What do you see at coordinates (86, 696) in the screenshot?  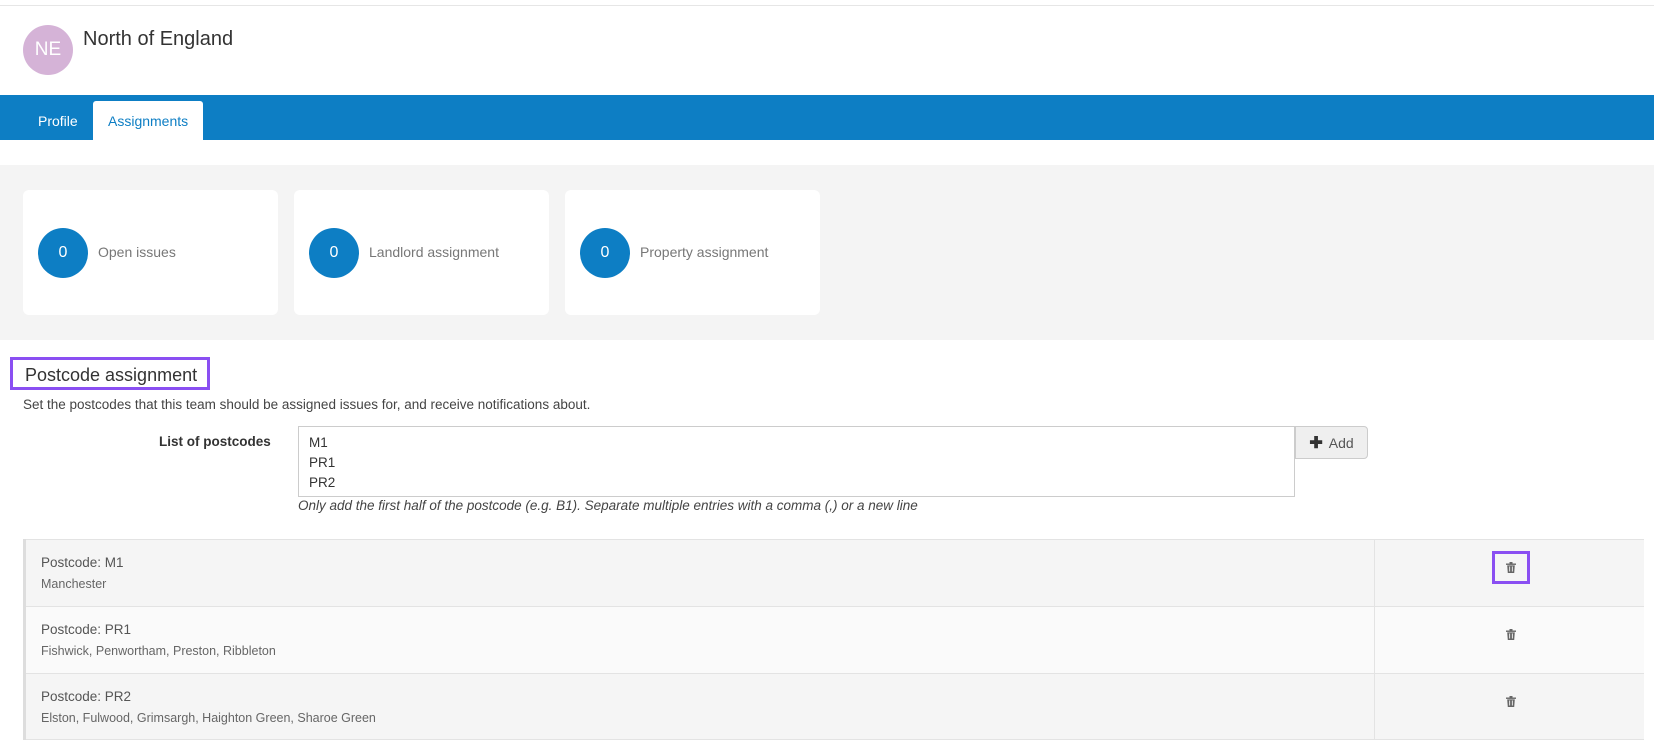 I see `postcode-title: Postcode: PR2` at bounding box center [86, 696].